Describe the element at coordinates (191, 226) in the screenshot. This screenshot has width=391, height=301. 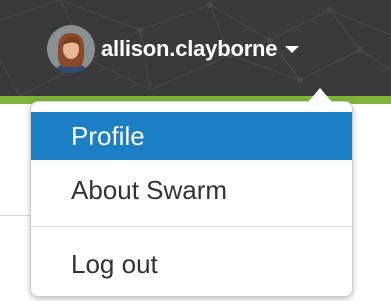
I see `menu-divider` at that location.